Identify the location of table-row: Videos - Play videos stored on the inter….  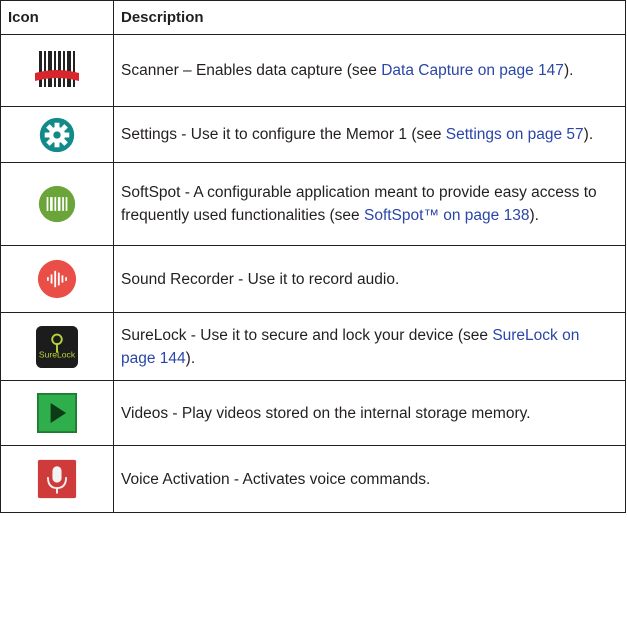
(313, 413).